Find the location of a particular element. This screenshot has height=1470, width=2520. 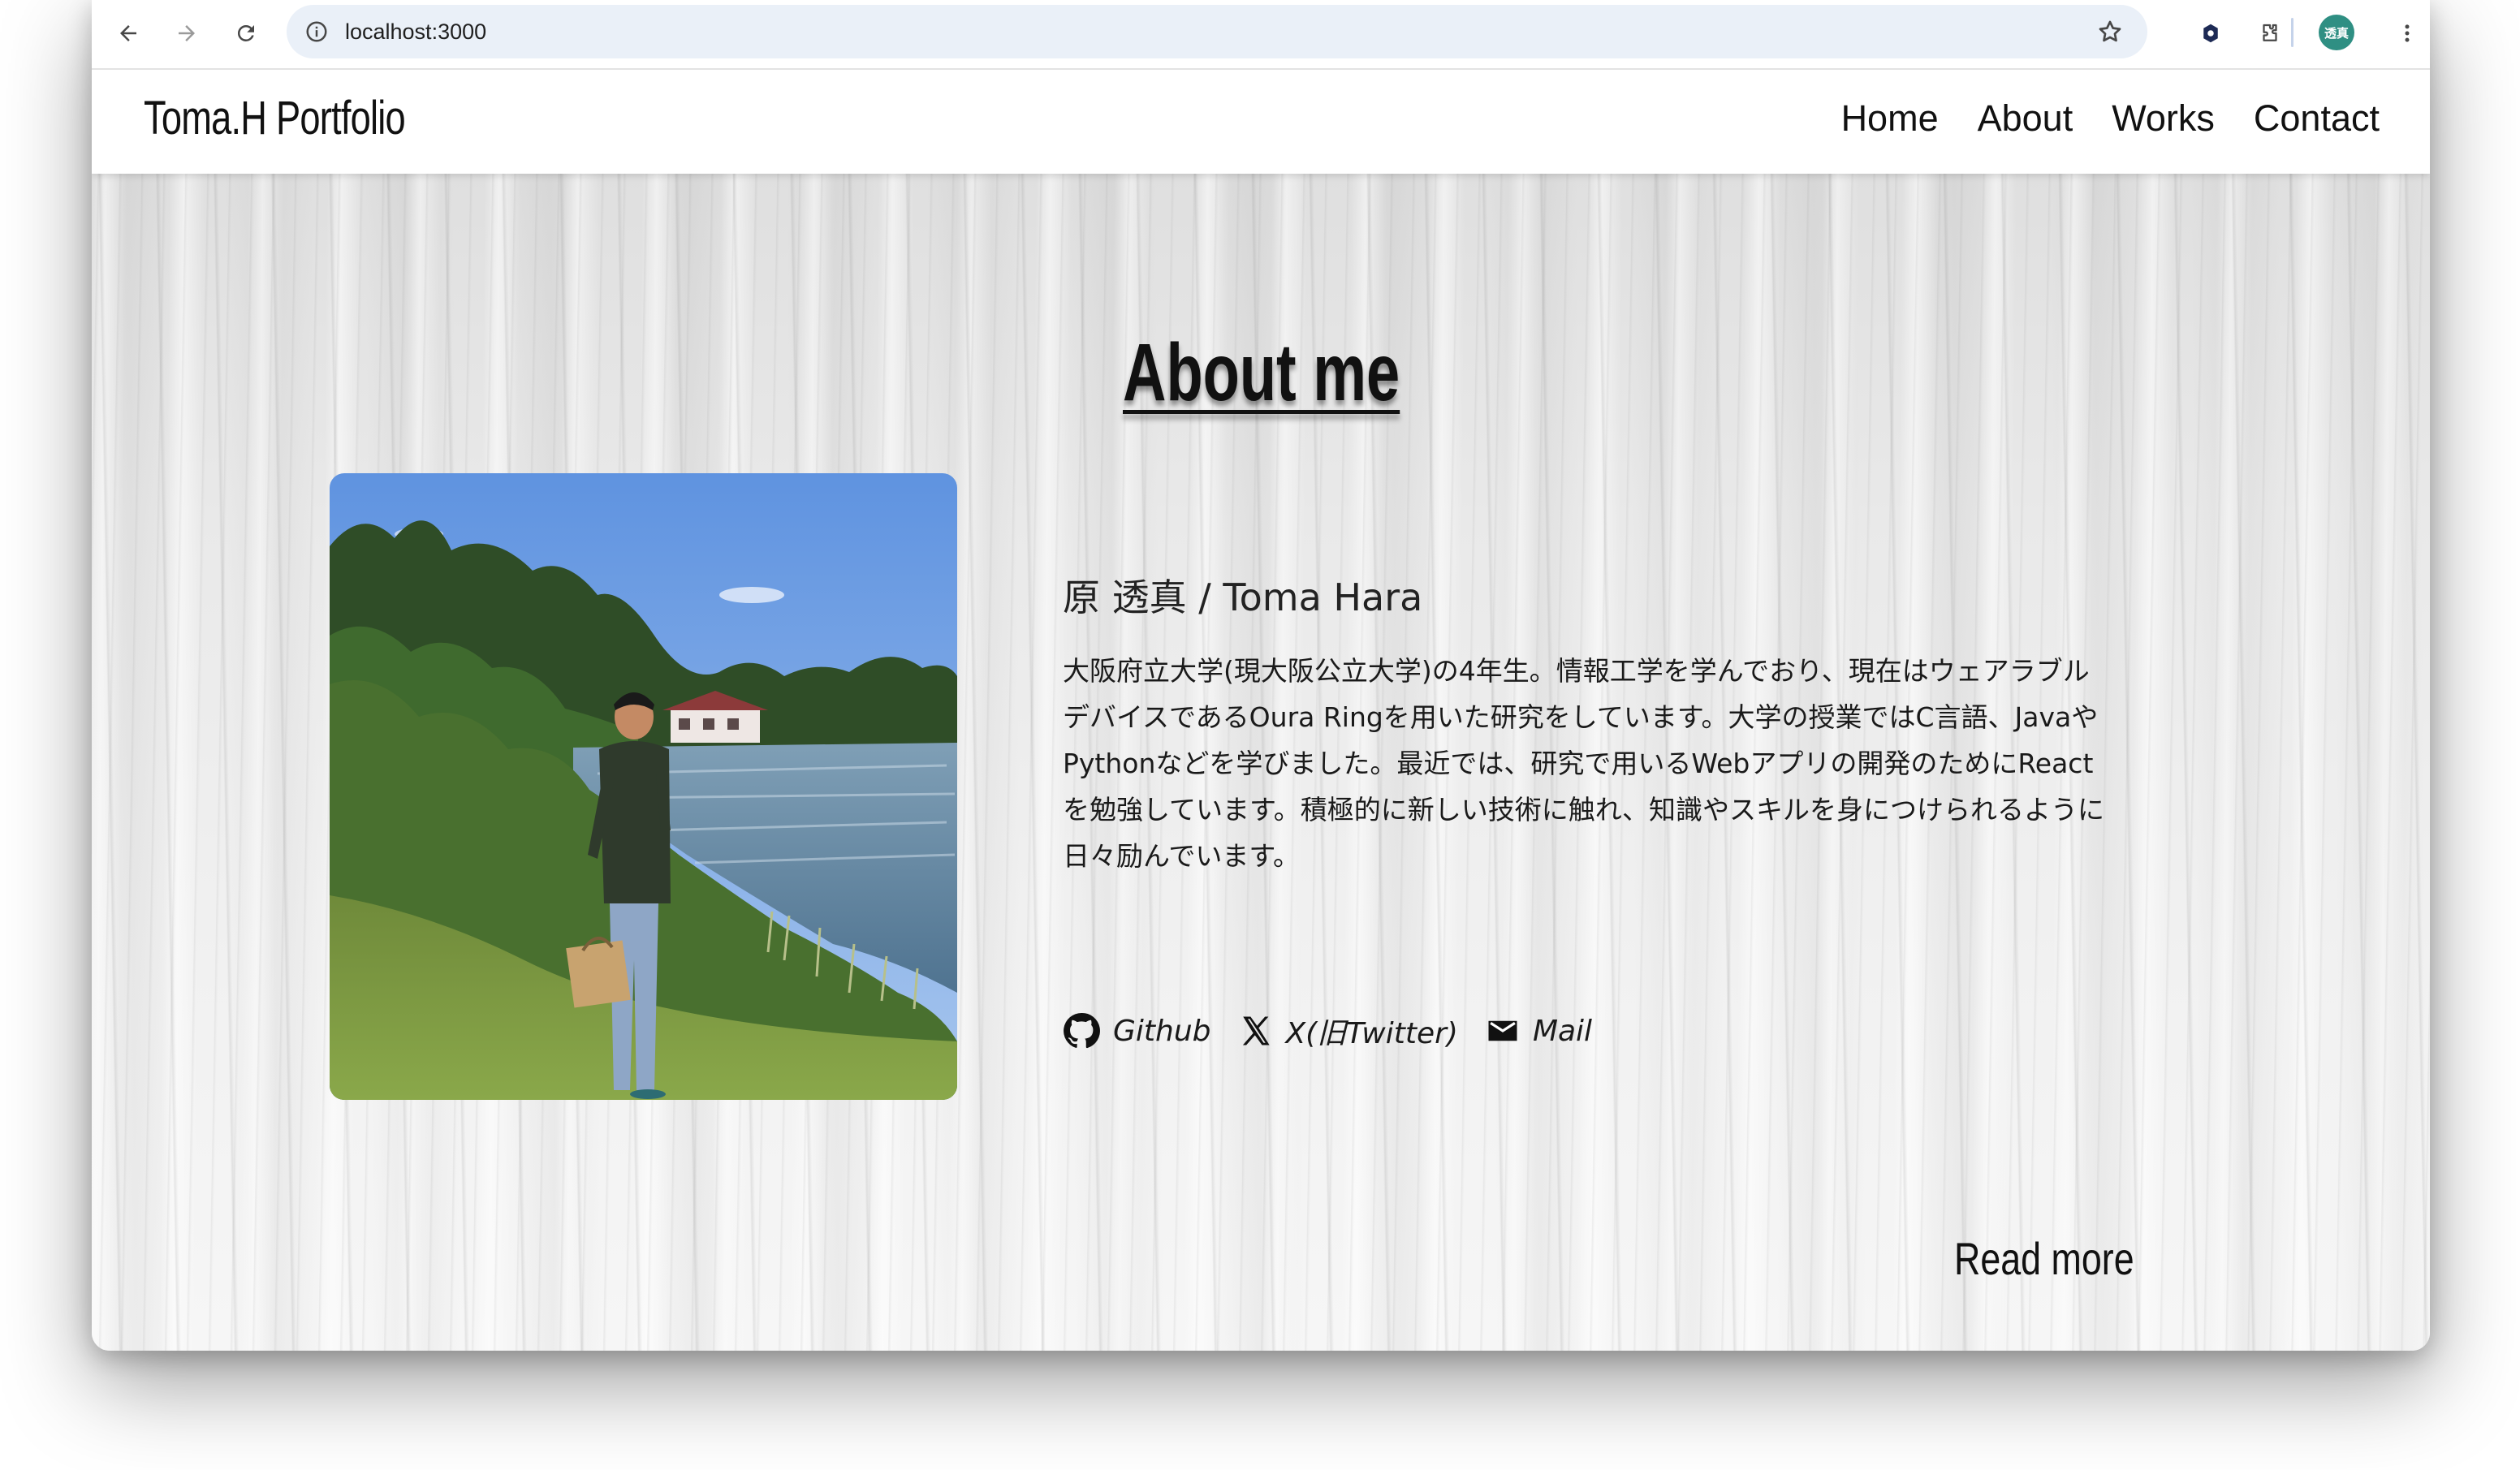

url-text: localhost:3000 is located at coordinates (416, 31).